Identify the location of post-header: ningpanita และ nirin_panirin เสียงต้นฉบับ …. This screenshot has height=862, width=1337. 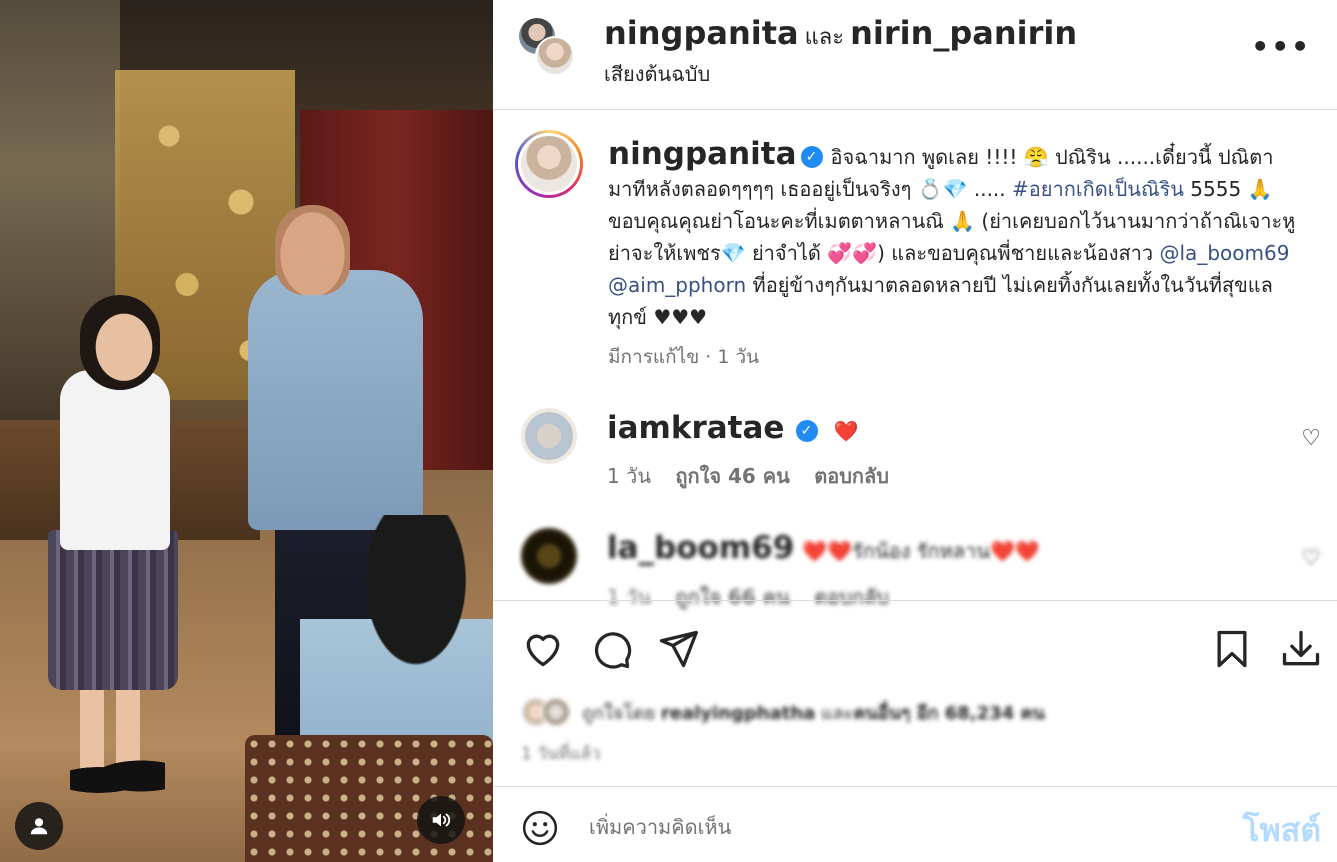
(915, 55).